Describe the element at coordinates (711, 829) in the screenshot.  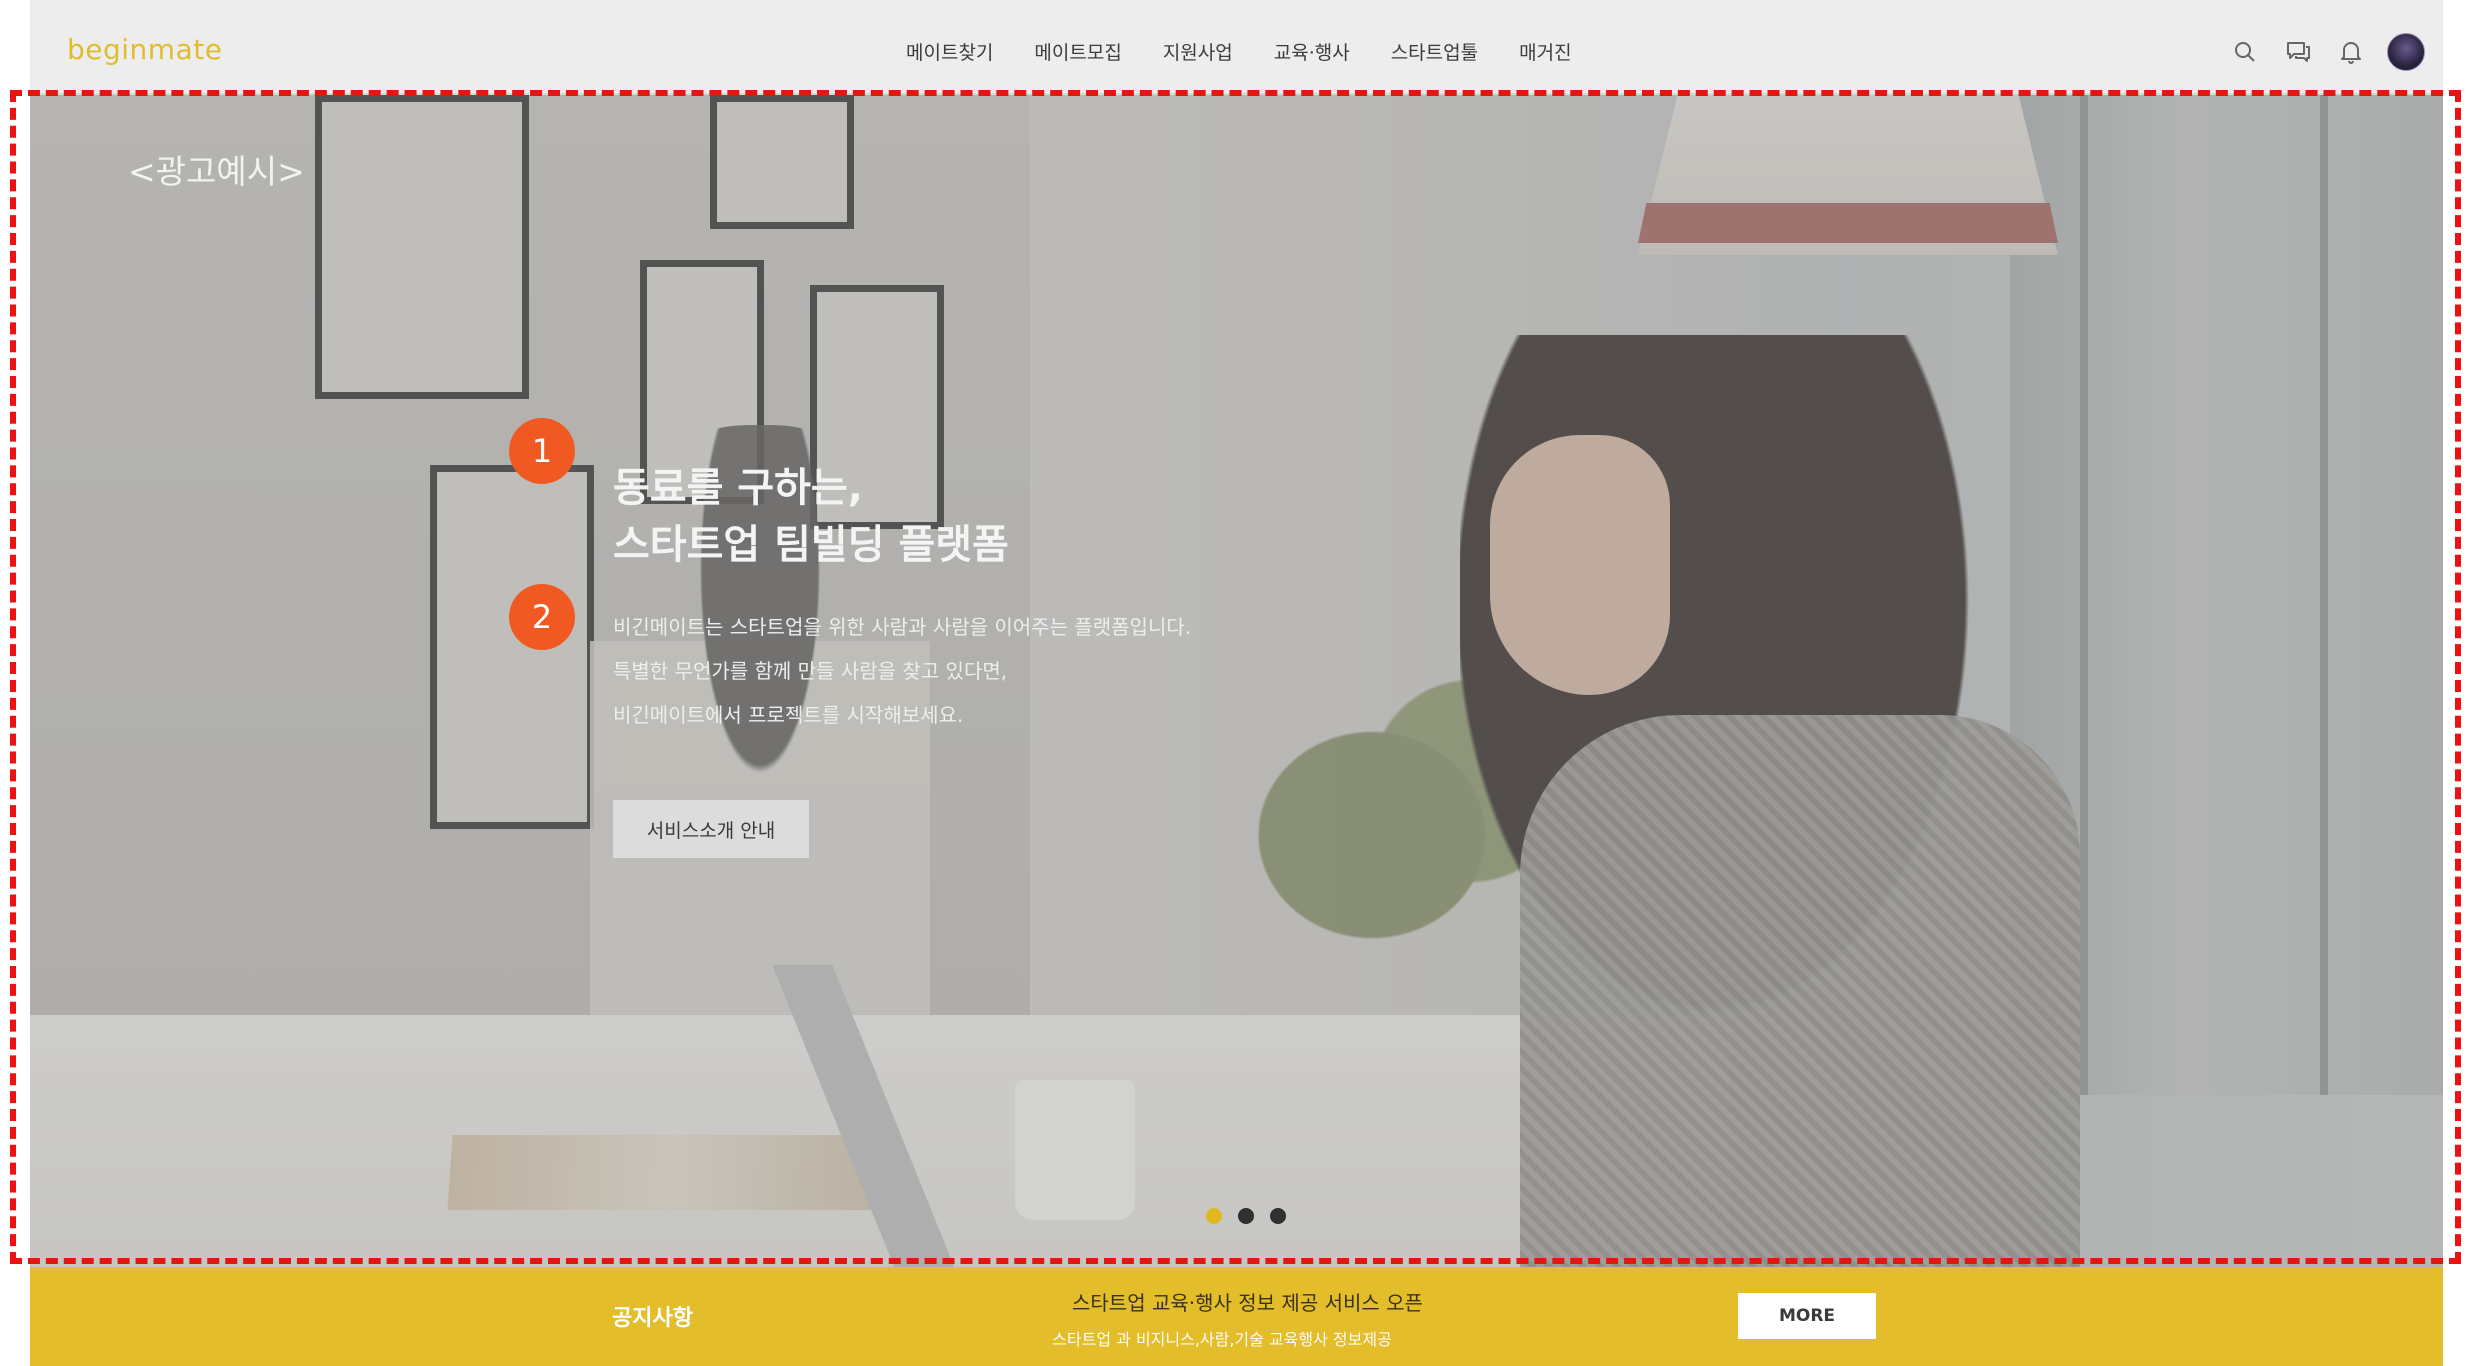
I see `service-intro-button: 서비스소개 안내` at that location.